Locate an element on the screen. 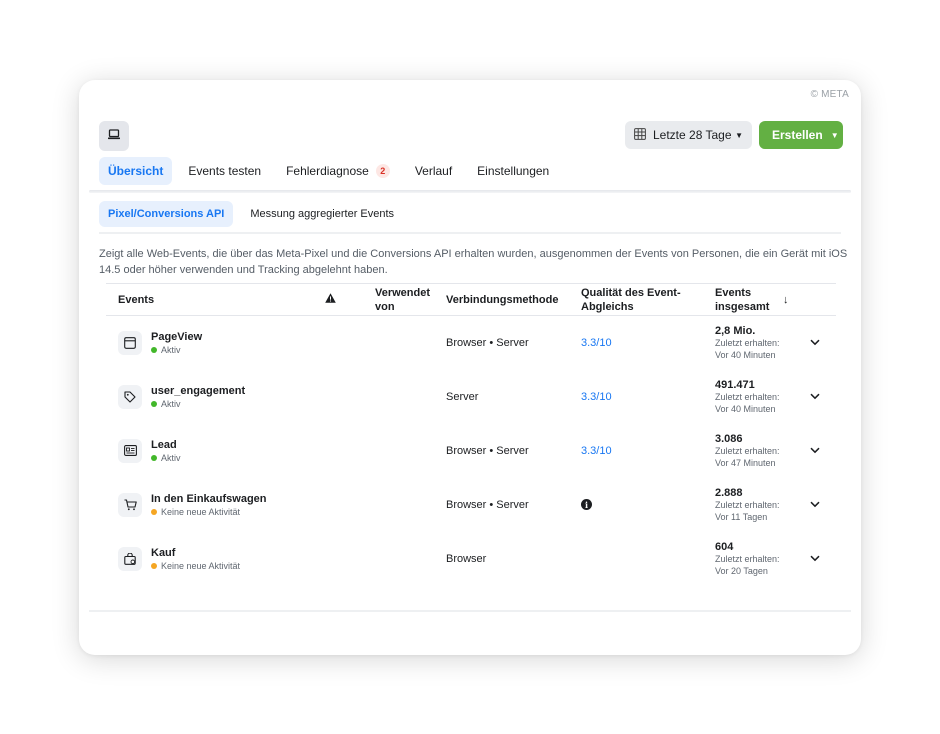 The height and width of the screenshot is (734, 940). total-events-count: 2.888 is located at coordinates (729, 492).